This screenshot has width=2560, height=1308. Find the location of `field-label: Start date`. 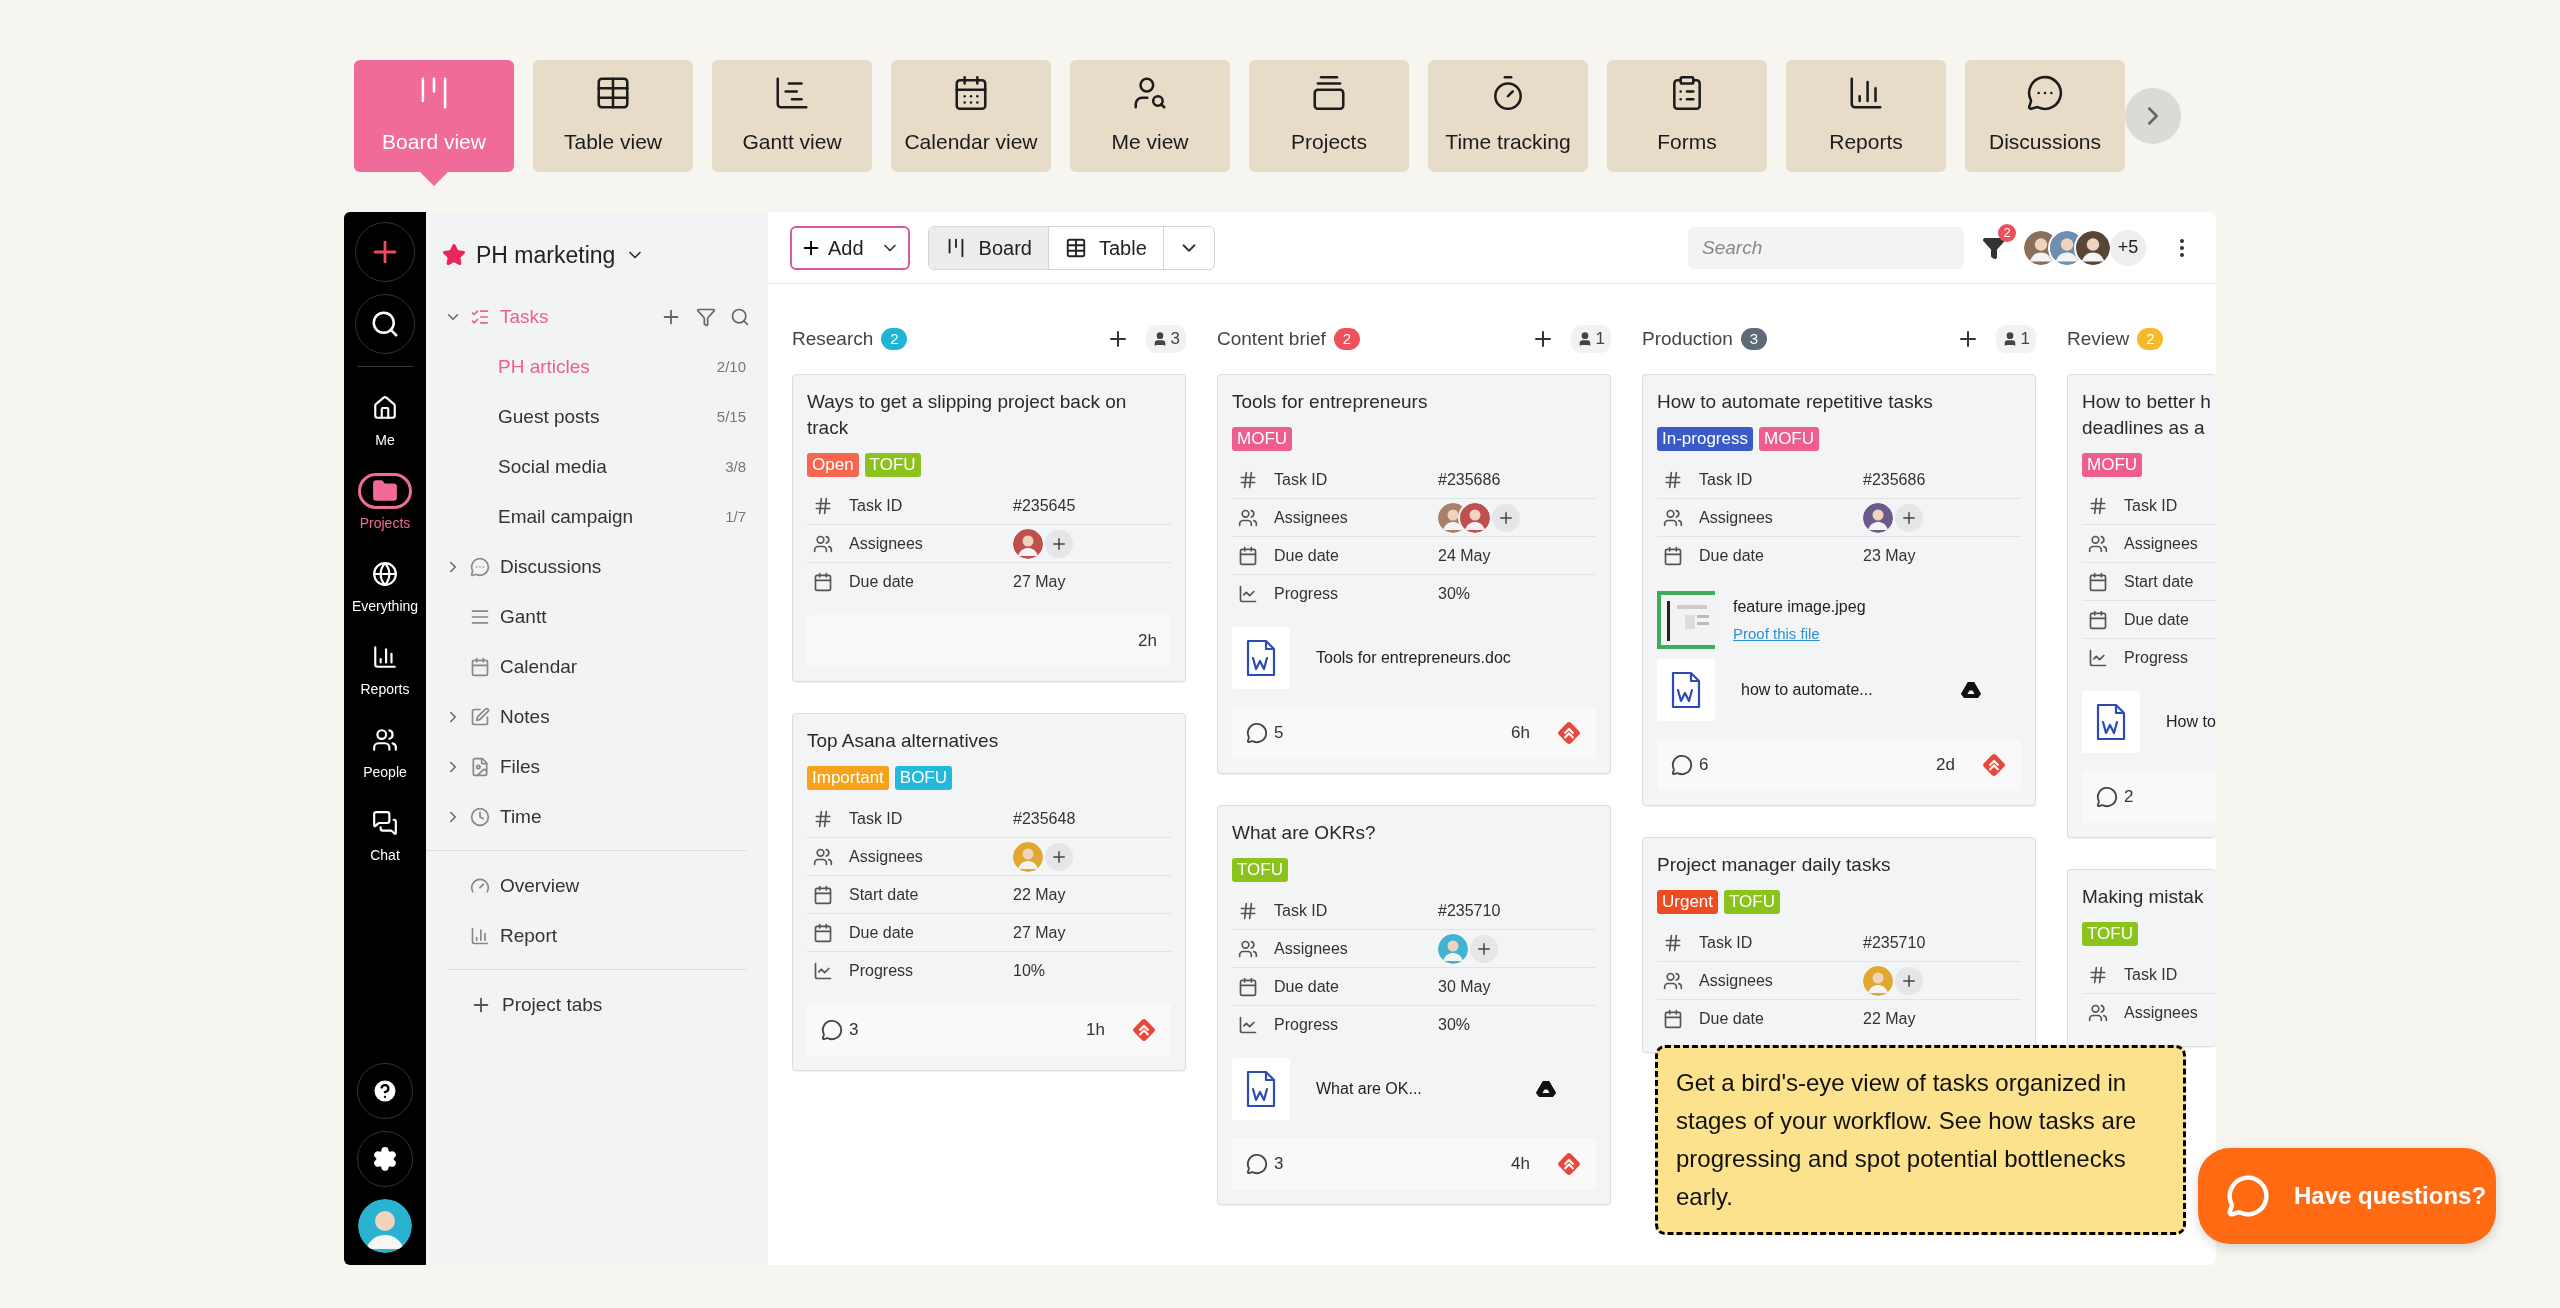

field-label: Start date is located at coordinates (884, 894).